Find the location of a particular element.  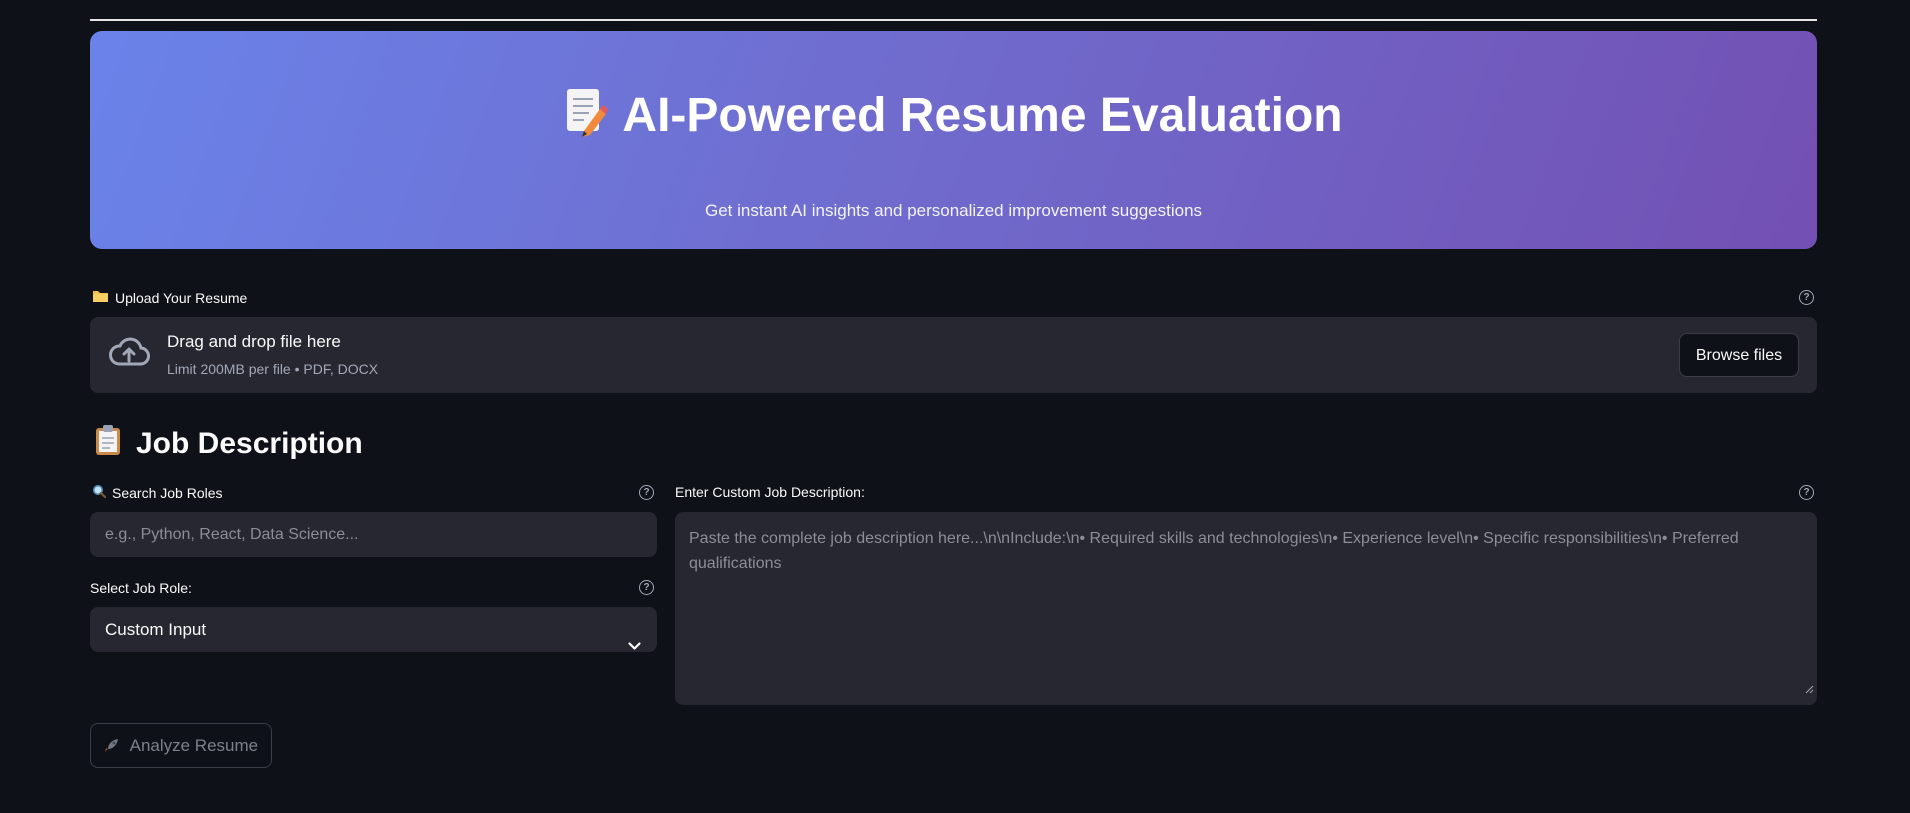

search-label-text: Search Job Roles is located at coordinates (167, 492).